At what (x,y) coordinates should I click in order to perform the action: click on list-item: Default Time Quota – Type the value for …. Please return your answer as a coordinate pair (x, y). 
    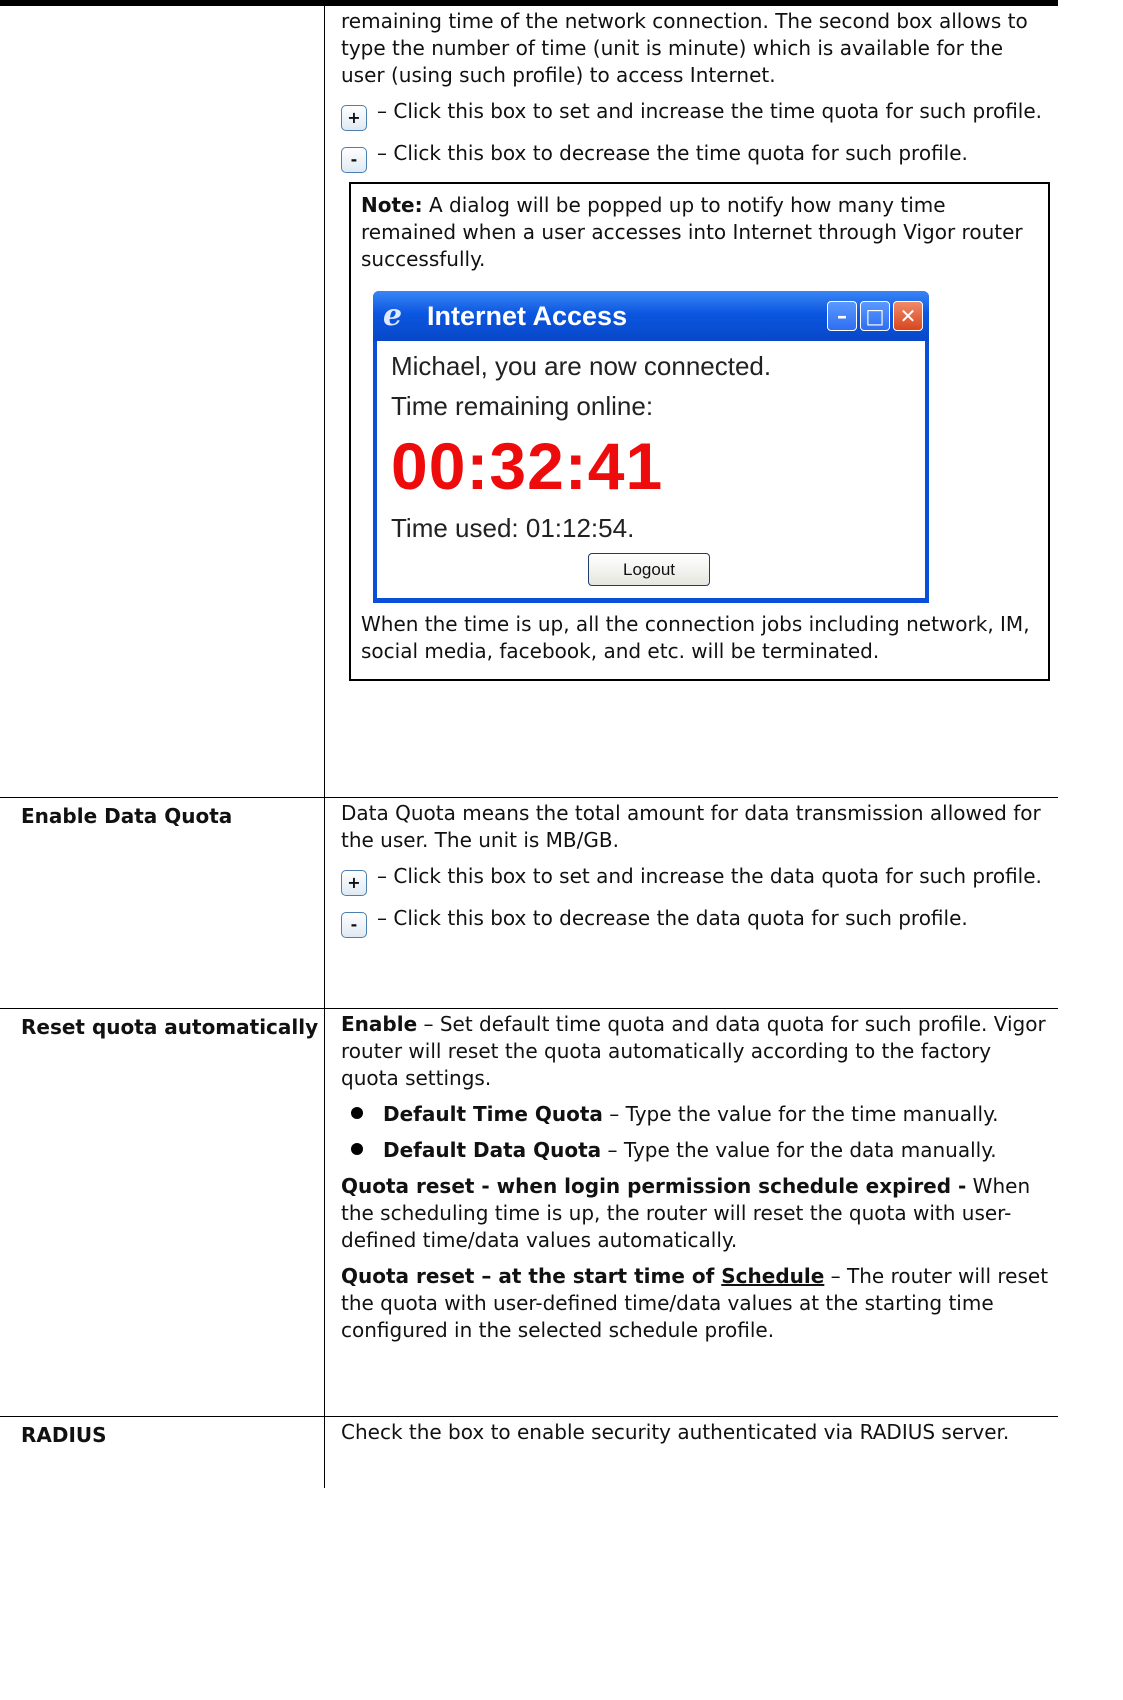
    Looking at the image, I should click on (696, 1114).